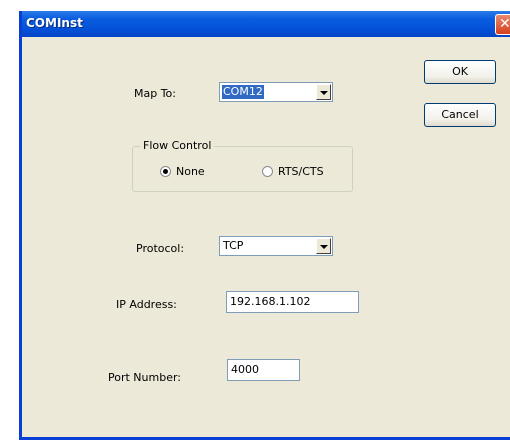  What do you see at coordinates (160, 248) in the screenshot?
I see `protocol-label: Protocol:` at bounding box center [160, 248].